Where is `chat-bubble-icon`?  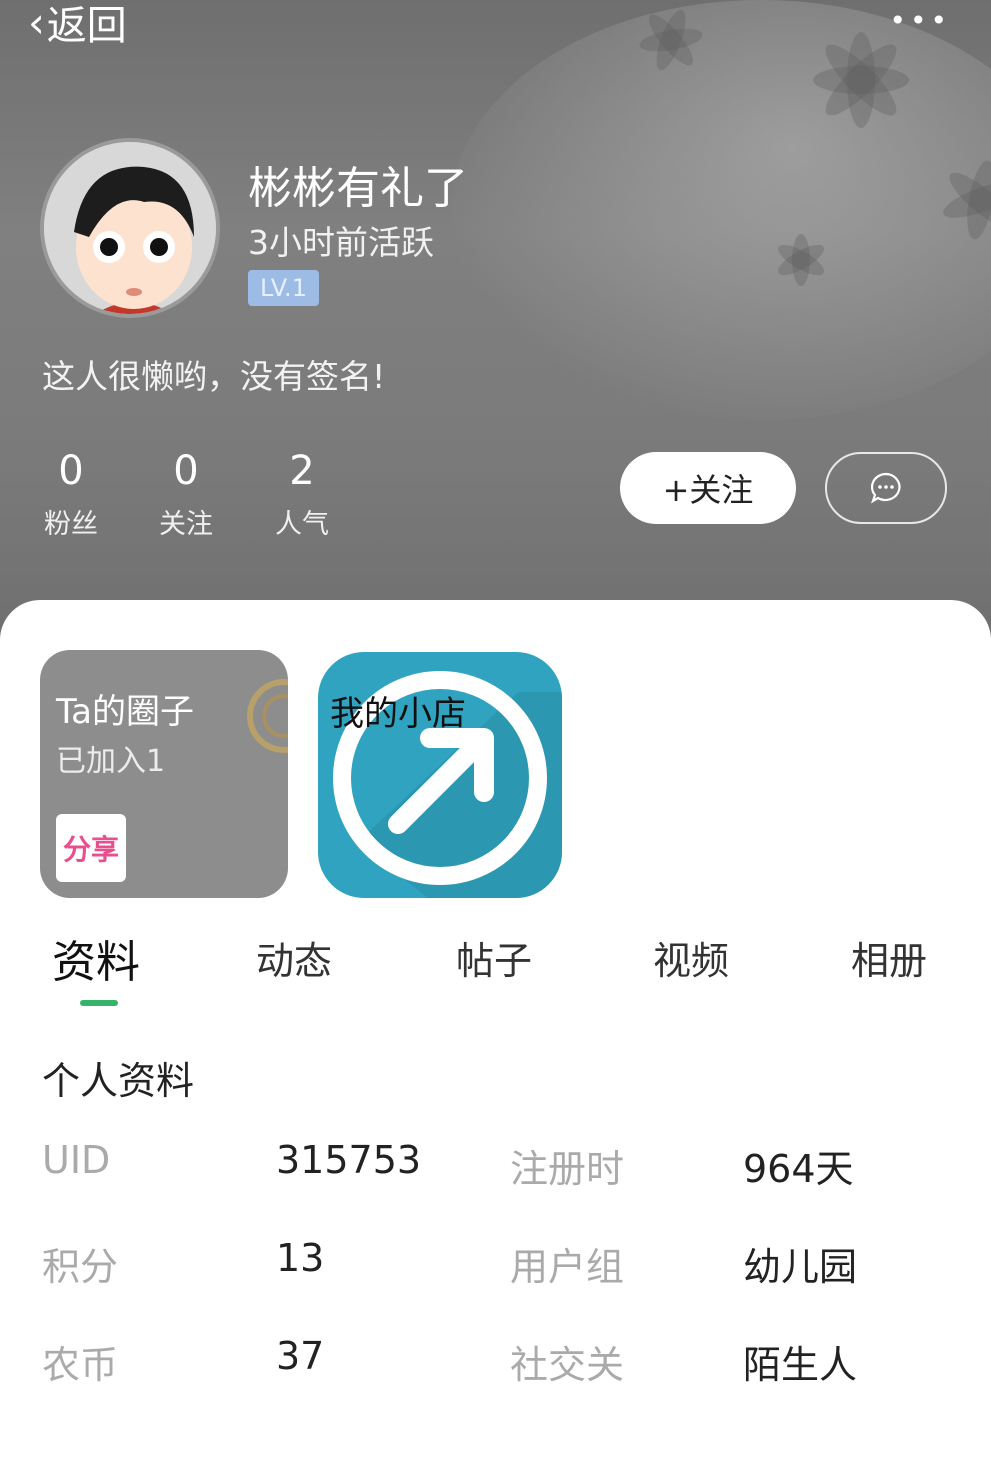
chat-bubble-icon is located at coordinates (885, 488).